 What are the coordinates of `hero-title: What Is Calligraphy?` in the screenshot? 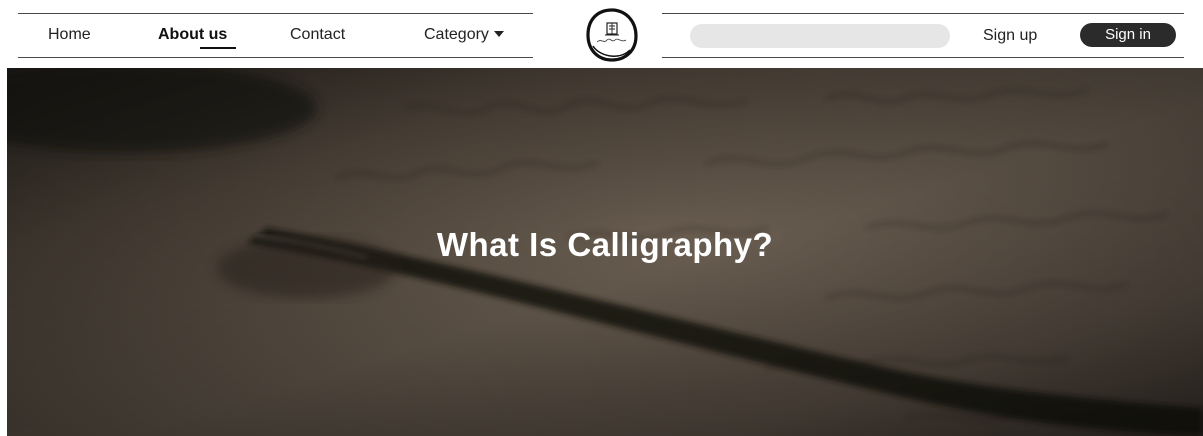 It's located at (605, 244).